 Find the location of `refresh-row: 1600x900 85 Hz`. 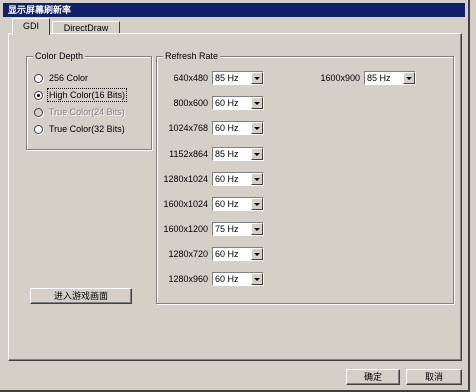

refresh-row: 1600x900 85 Hz is located at coordinates (359, 78).